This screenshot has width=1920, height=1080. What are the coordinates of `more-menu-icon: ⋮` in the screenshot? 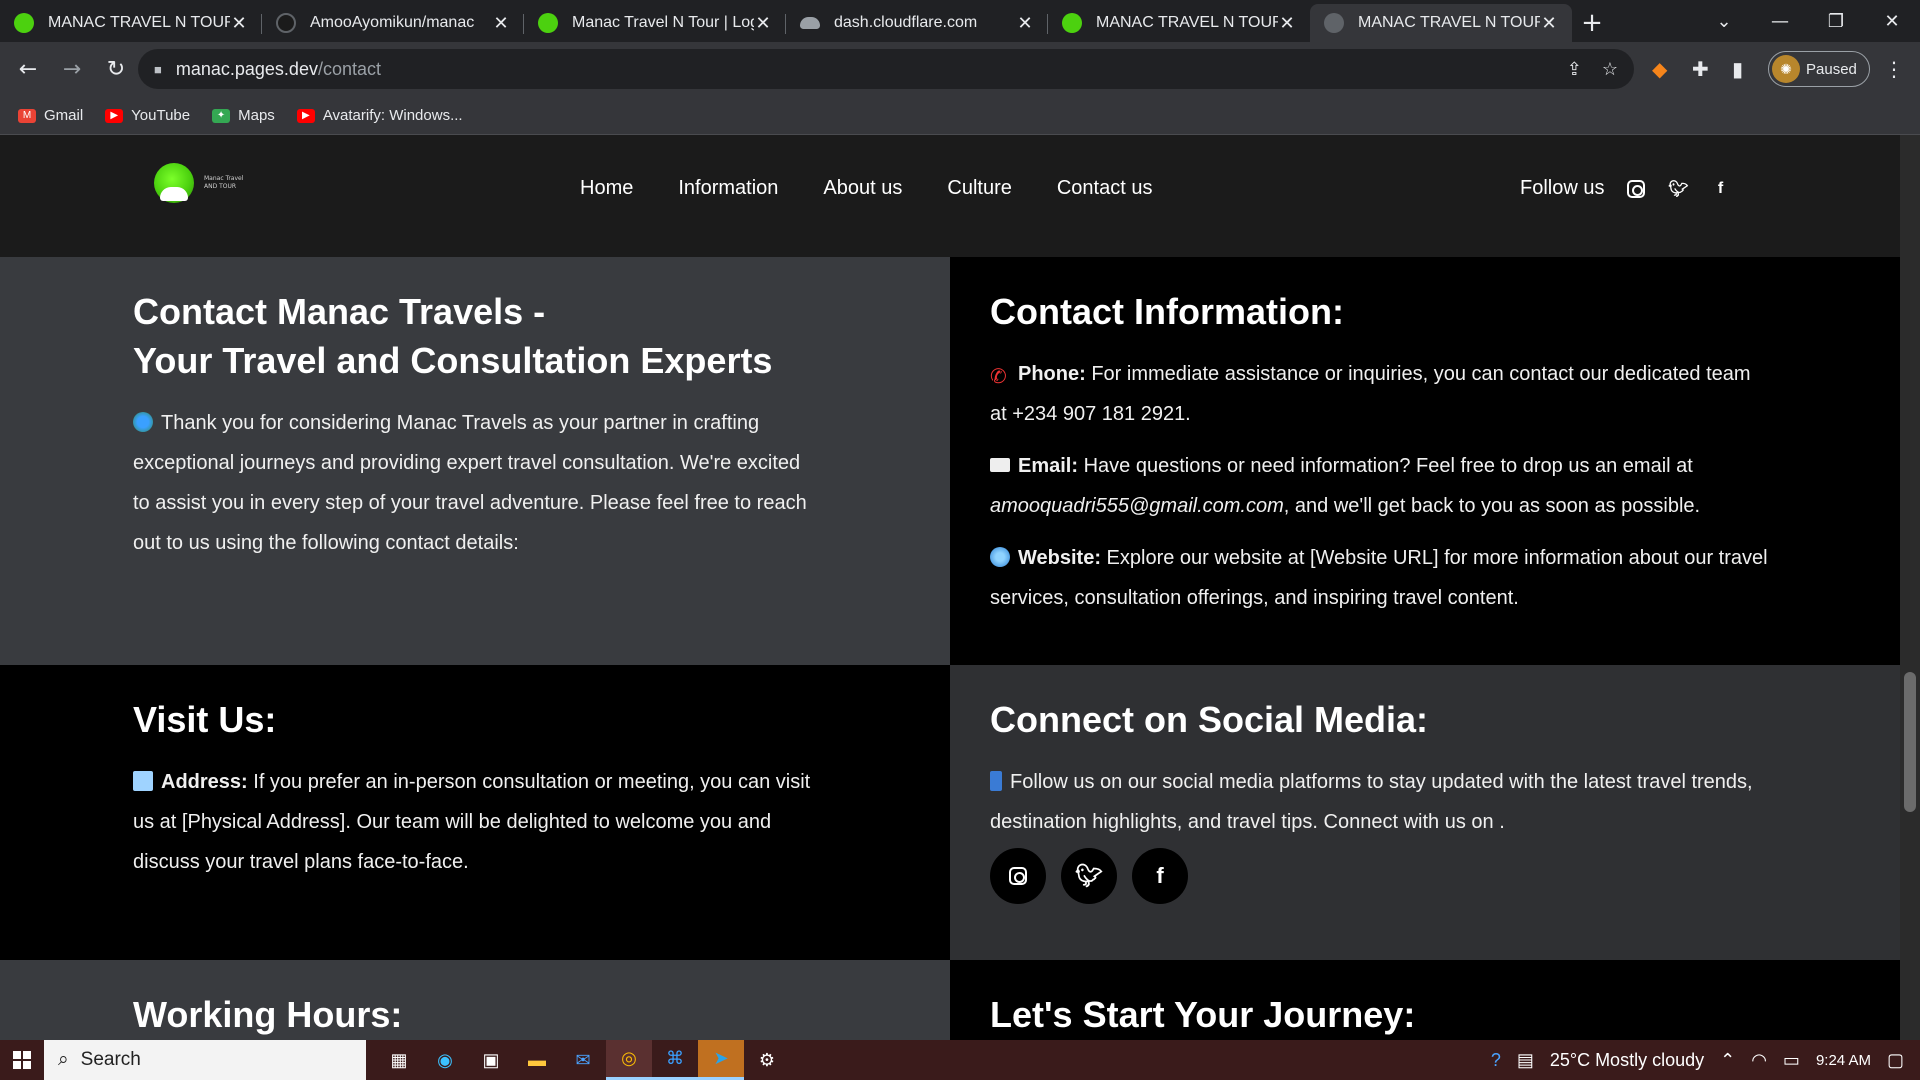 It's located at (1894, 69).